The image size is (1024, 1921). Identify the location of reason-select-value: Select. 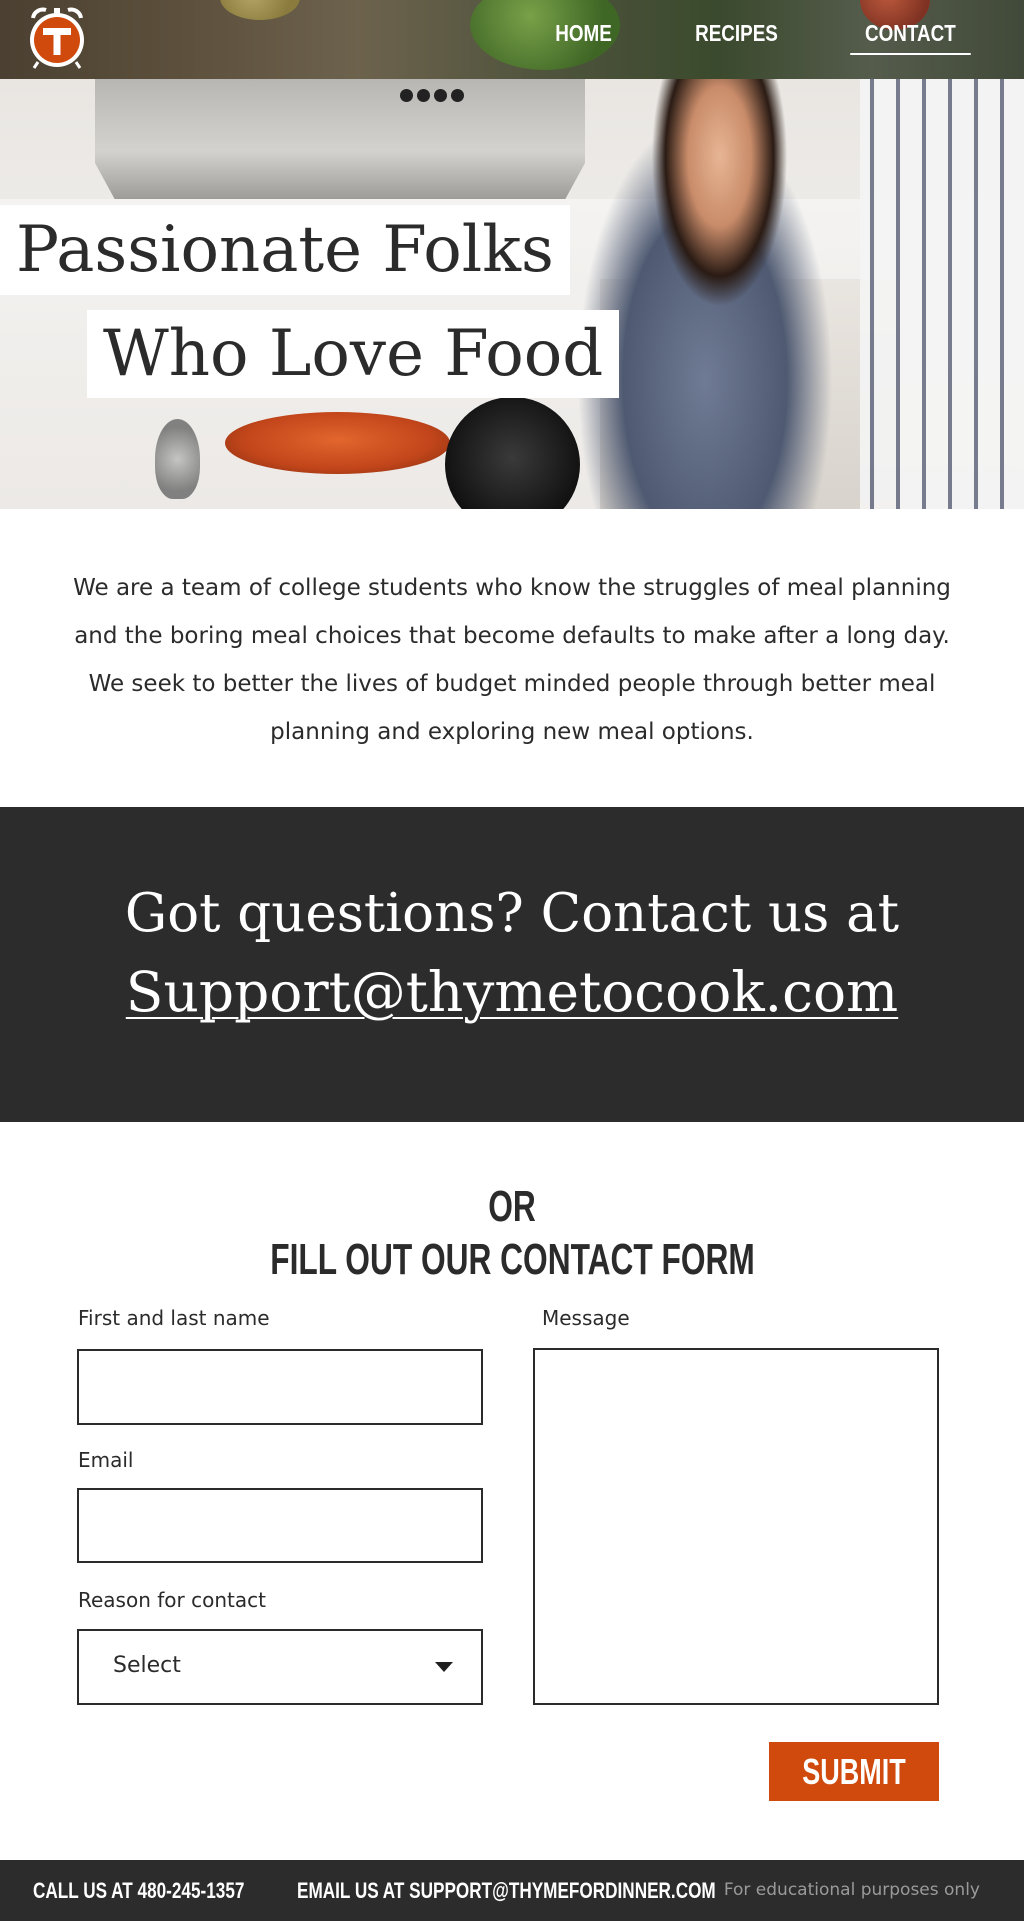
(147, 1665).